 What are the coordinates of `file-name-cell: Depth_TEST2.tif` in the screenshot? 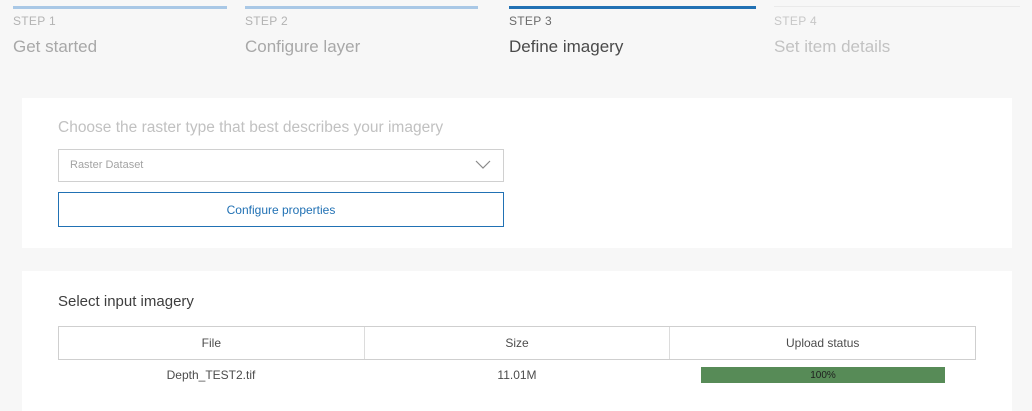 It's located at (211, 375).